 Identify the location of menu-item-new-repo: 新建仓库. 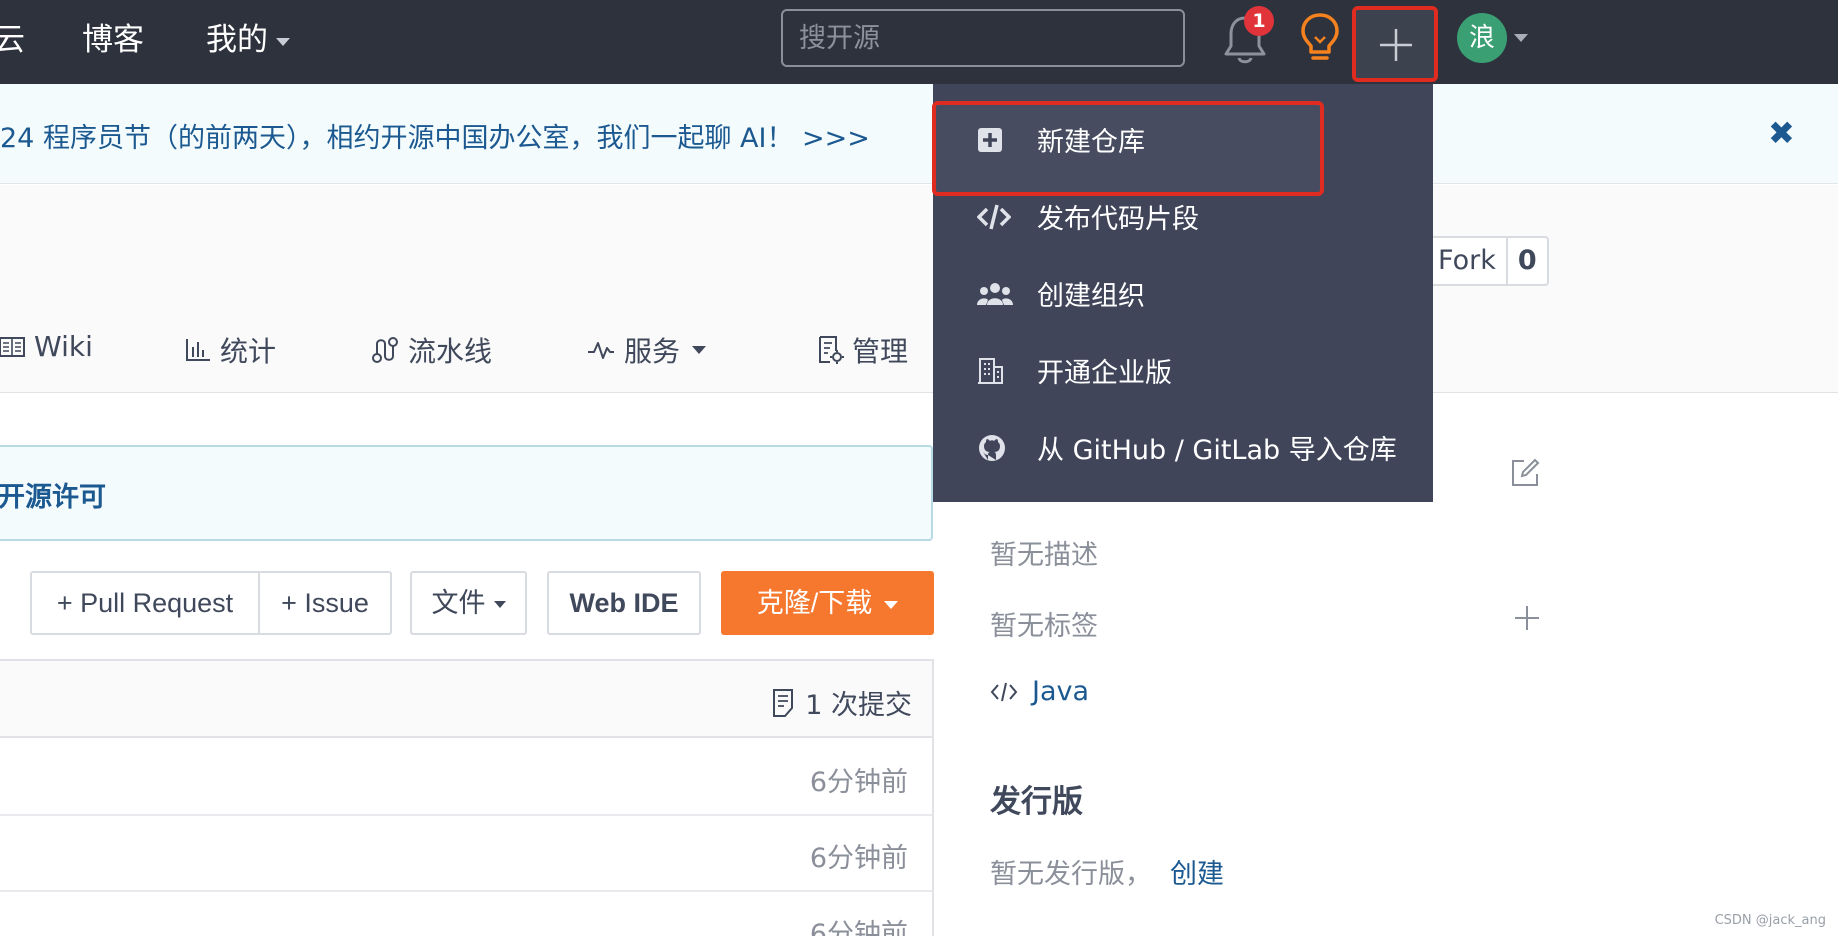
(1183, 139).